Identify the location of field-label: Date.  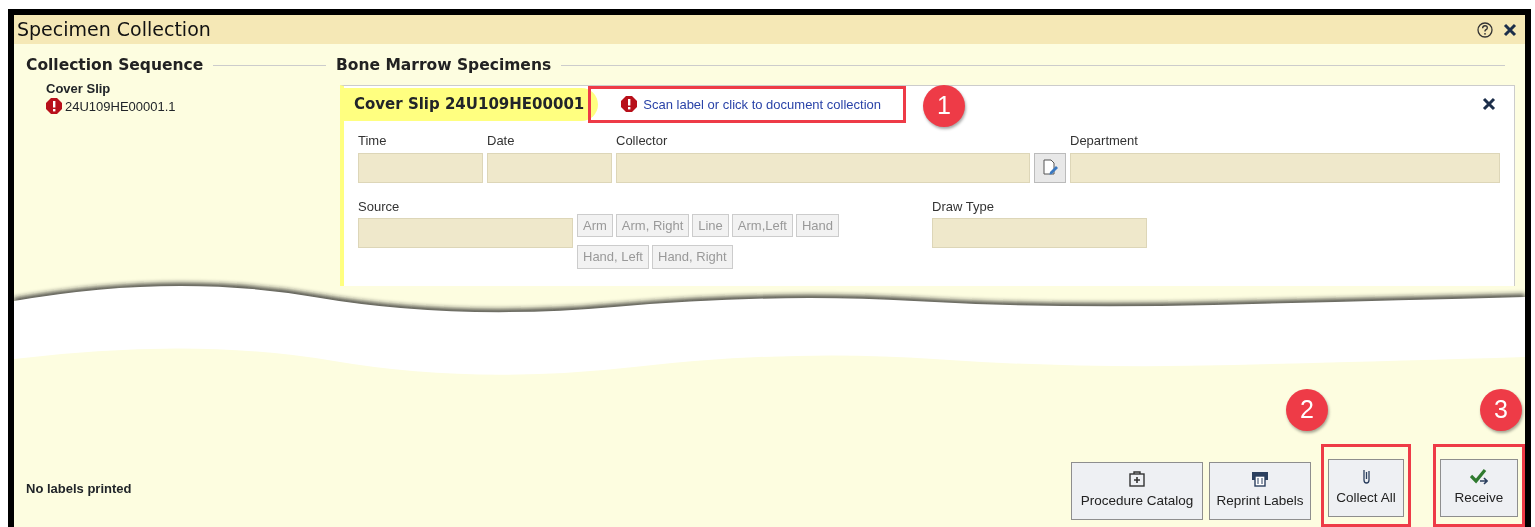
(501, 141).